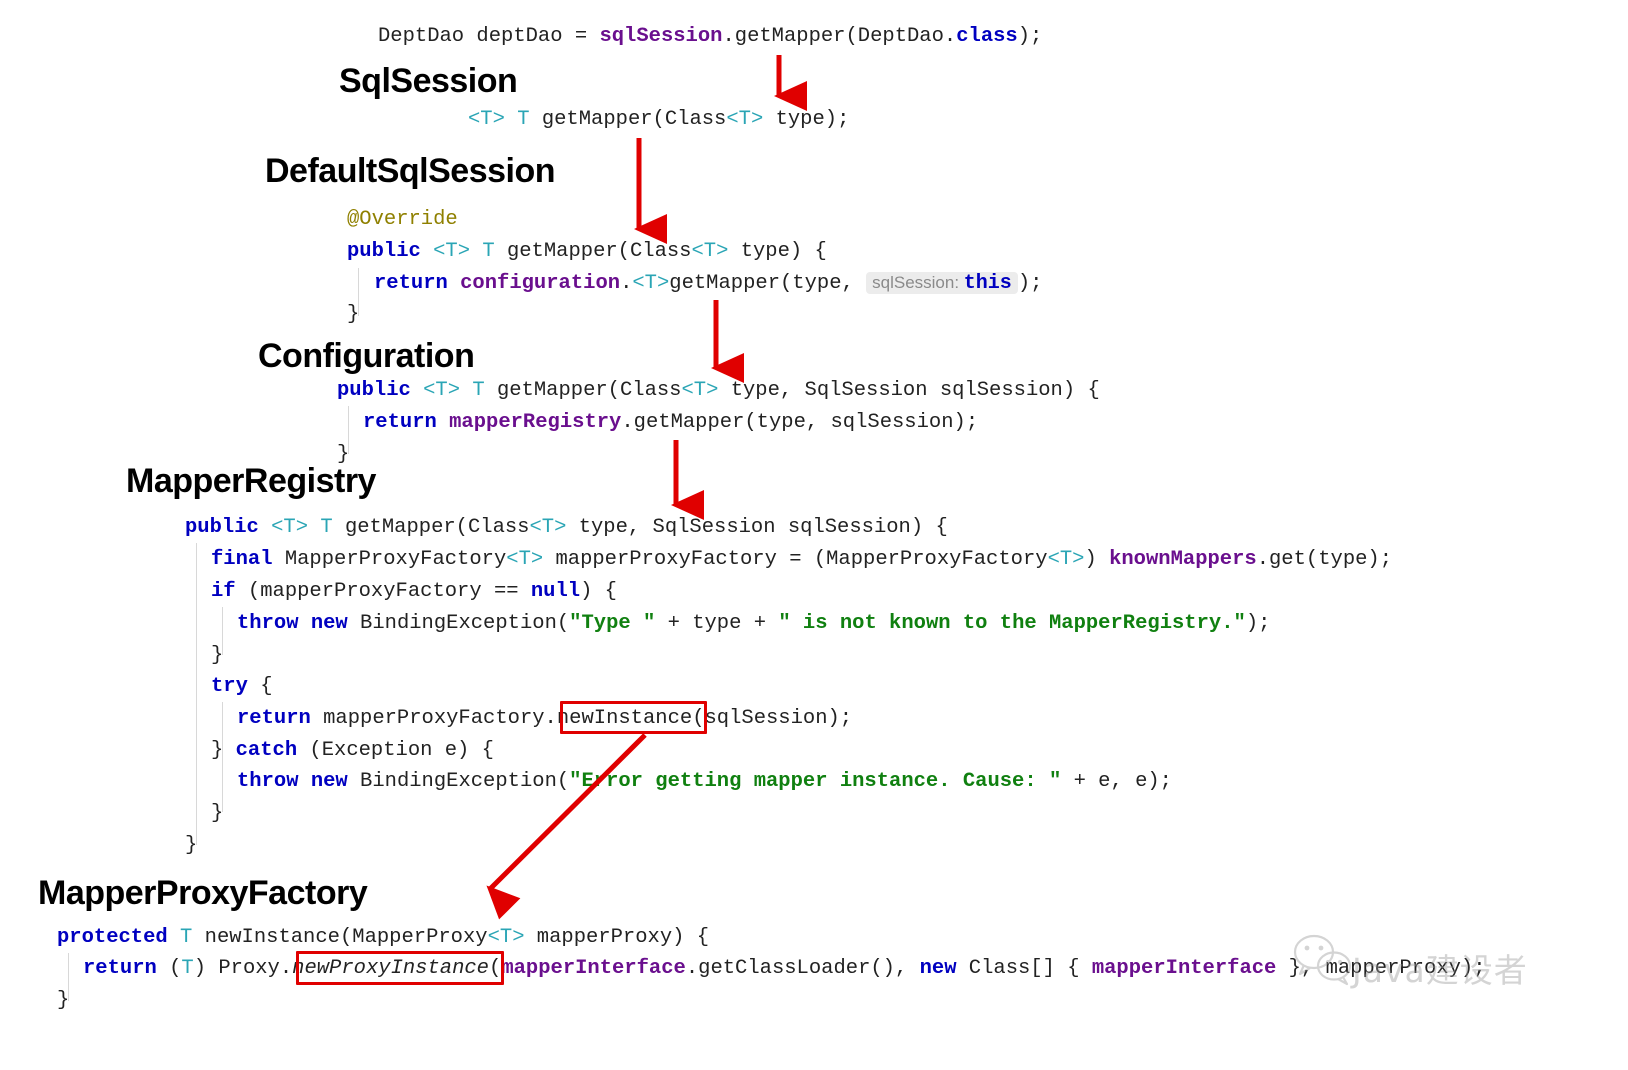  What do you see at coordinates (566, 826) in the screenshot?
I see `arrow-newinstance-to-mapperproxyfactory` at bounding box center [566, 826].